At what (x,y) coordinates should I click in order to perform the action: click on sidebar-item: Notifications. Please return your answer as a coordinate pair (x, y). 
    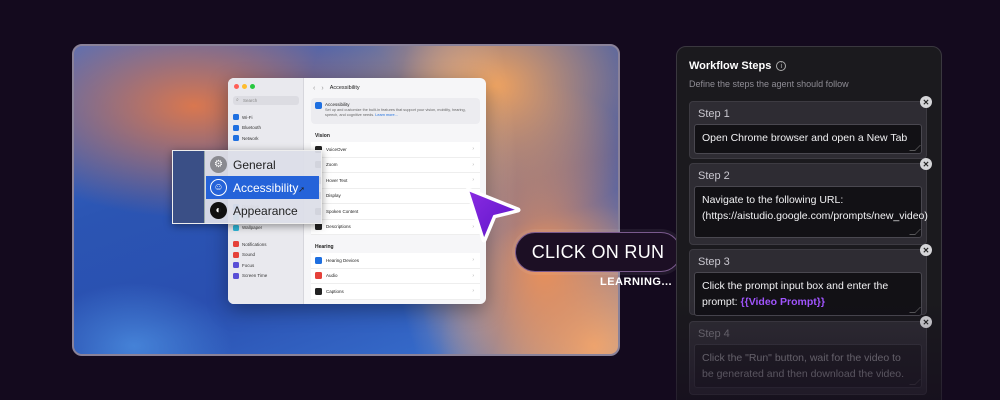
    Looking at the image, I should click on (266, 244).